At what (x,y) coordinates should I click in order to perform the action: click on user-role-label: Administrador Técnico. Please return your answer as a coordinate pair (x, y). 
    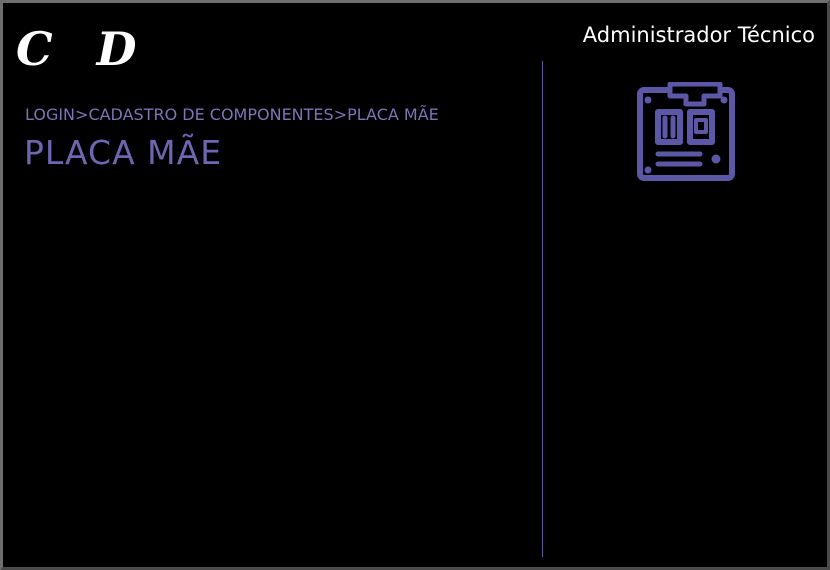
    Looking at the image, I should click on (698, 35).